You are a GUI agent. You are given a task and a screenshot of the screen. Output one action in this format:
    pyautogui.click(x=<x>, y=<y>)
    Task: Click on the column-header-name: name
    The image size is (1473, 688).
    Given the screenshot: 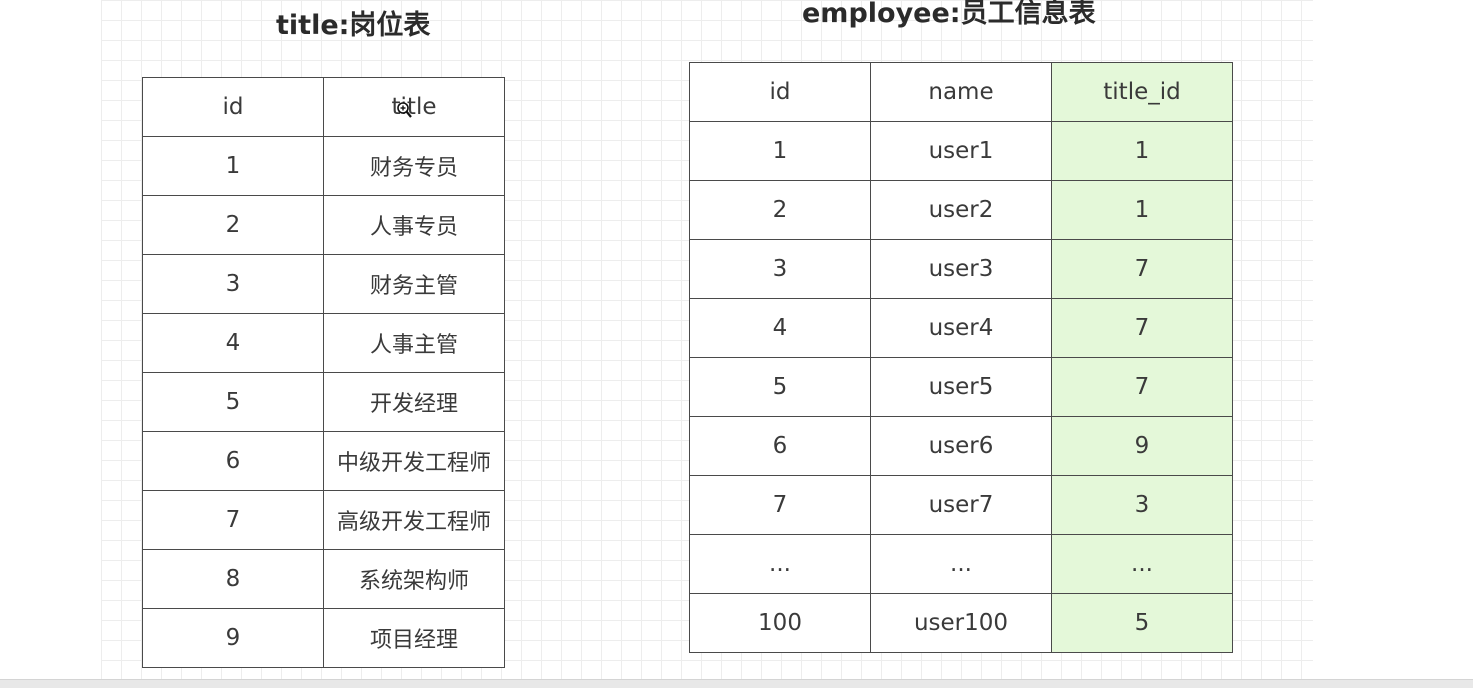 What is the action you would take?
    pyautogui.click(x=961, y=92)
    